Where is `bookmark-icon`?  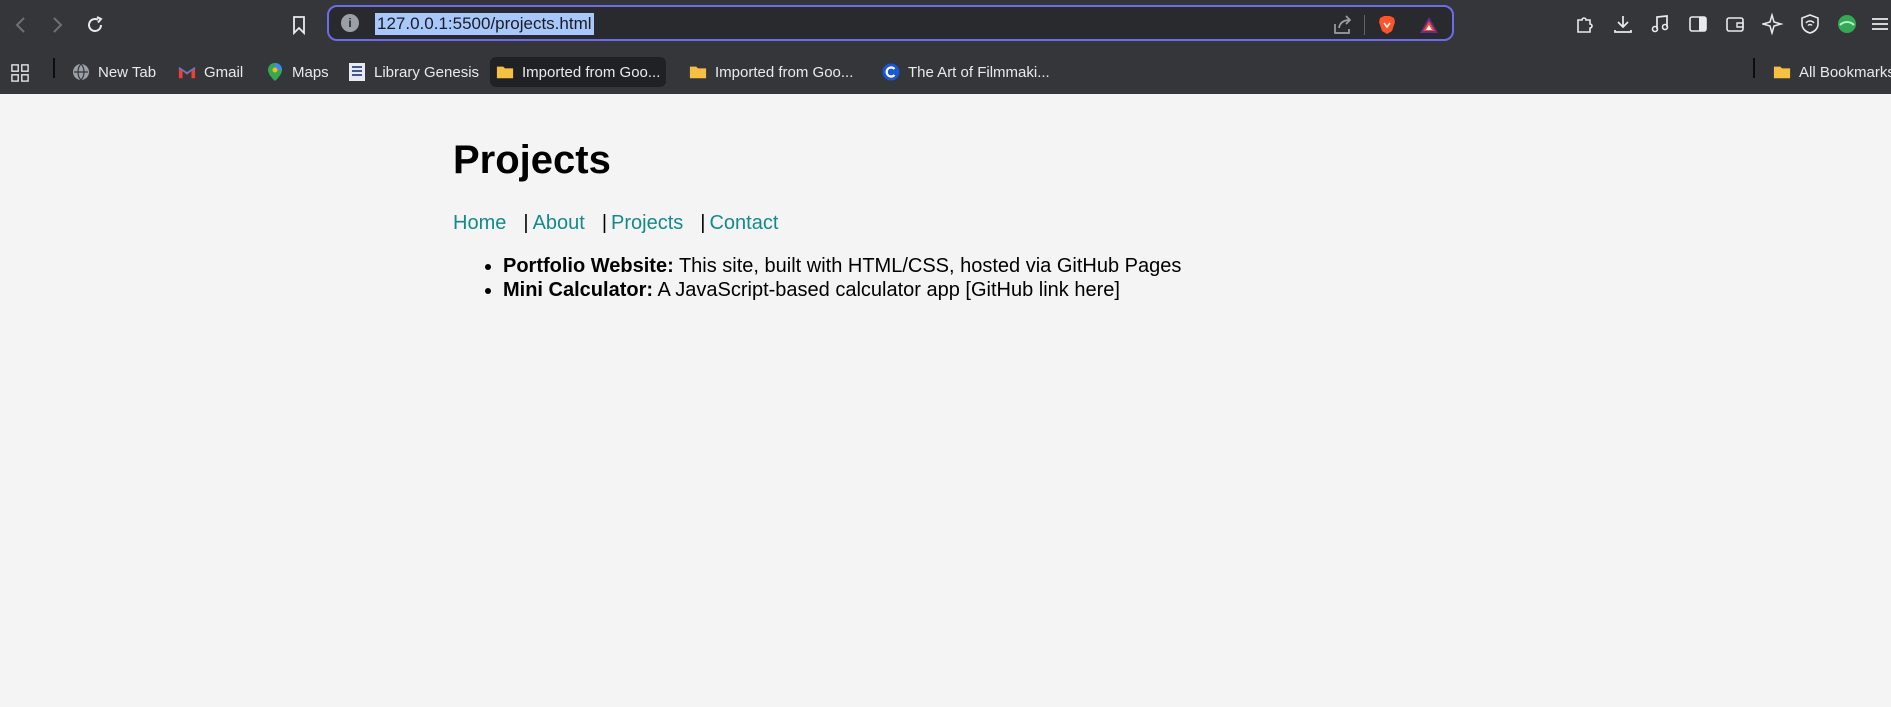
bookmark-icon is located at coordinates (299, 25).